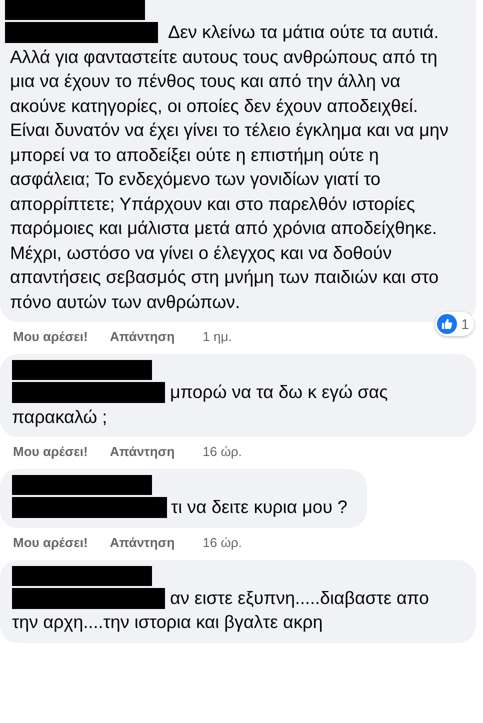  Describe the element at coordinates (217, 337) in the screenshot. I see `comment-time: 1 ημ.` at that location.